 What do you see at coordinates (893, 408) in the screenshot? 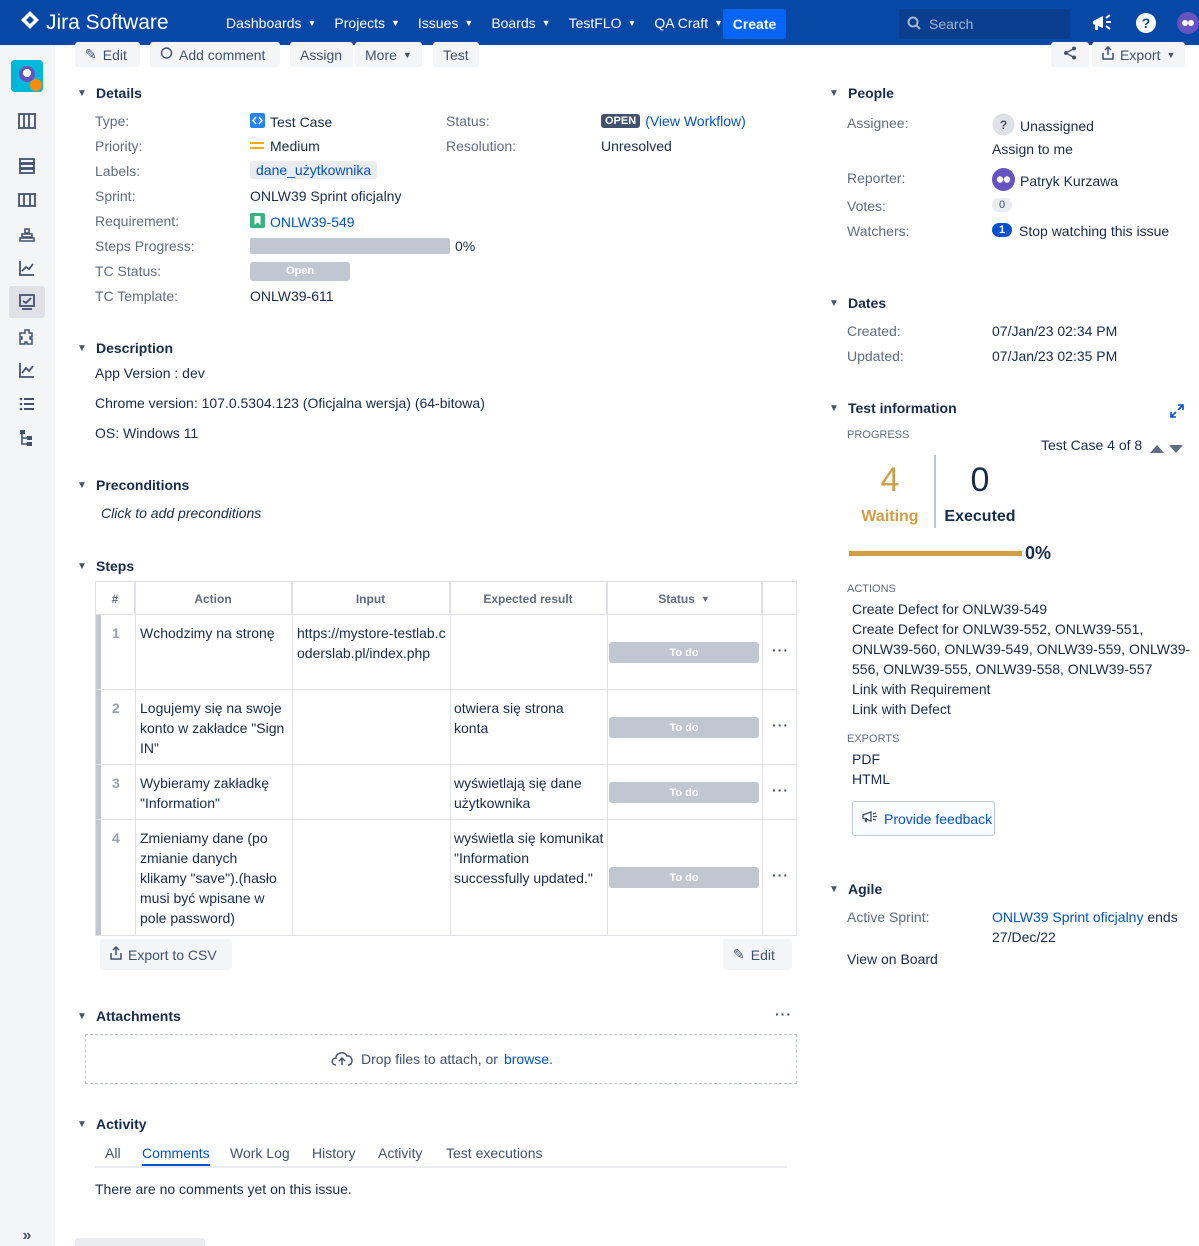
I see `test-information-section-header: ▼ Test information` at bounding box center [893, 408].